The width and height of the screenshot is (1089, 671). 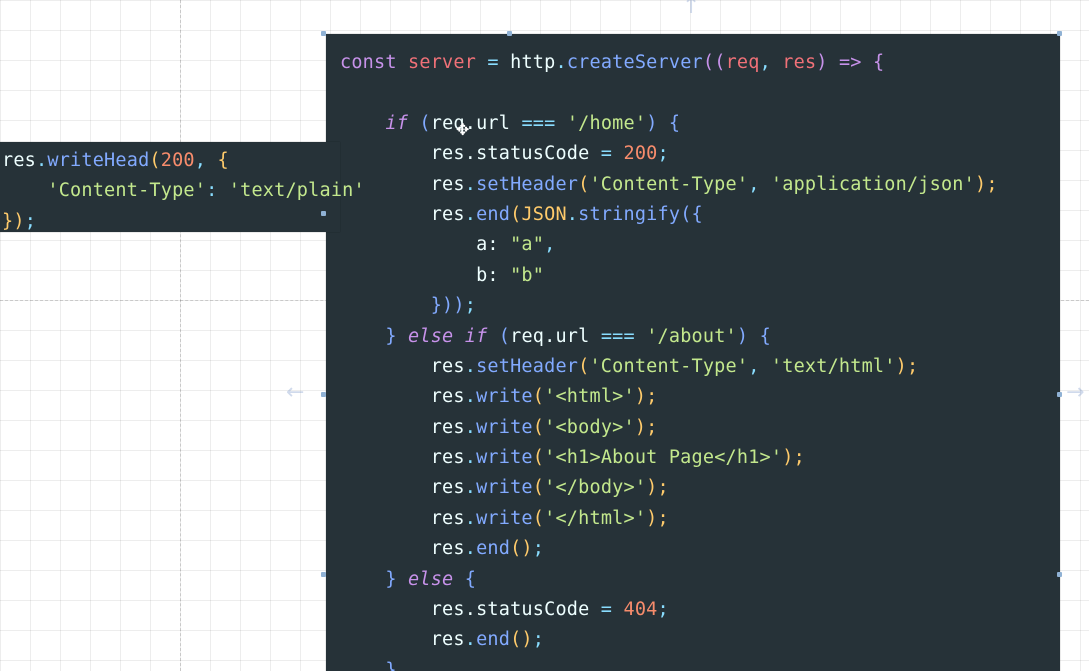 I want to click on token-keyword: const, so click(x=368, y=62).